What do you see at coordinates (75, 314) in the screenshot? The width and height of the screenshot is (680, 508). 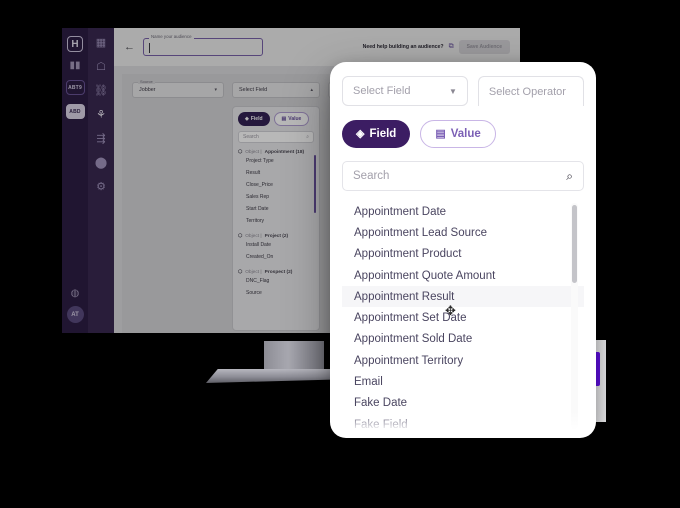 I see `avatar: AT` at bounding box center [75, 314].